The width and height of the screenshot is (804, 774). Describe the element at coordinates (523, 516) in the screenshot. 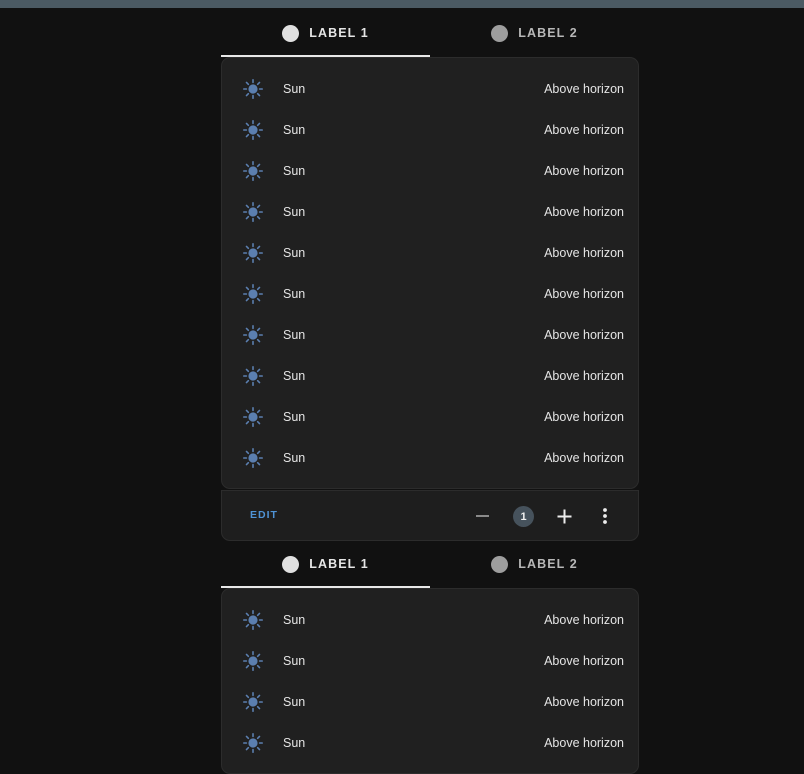

I see `count-badge: 1` at that location.